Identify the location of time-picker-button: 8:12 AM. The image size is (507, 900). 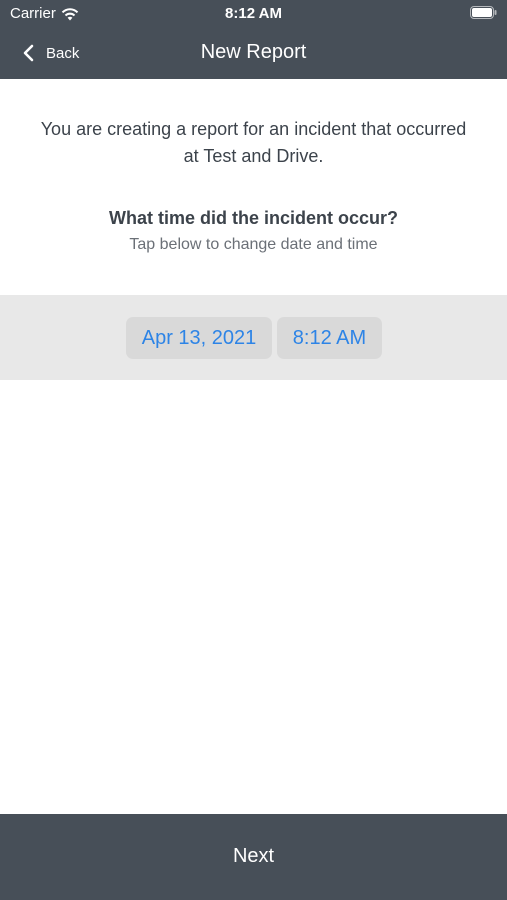
(329, 338).